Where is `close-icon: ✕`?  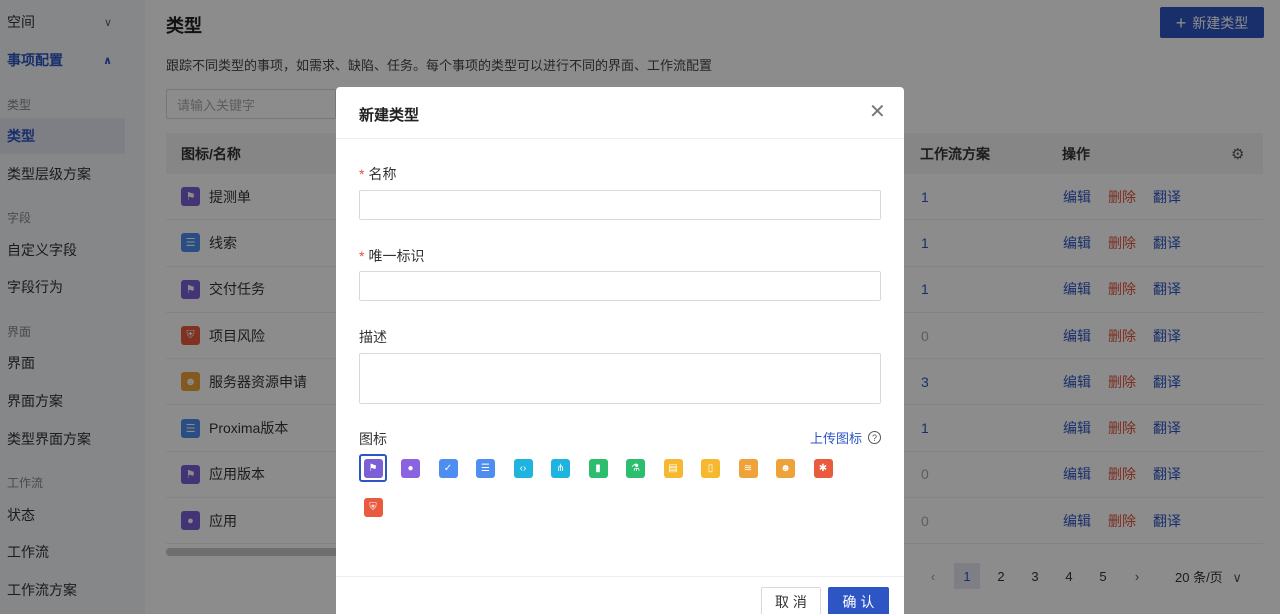
close-icon: ✕ is located at coordinates (877, 112).